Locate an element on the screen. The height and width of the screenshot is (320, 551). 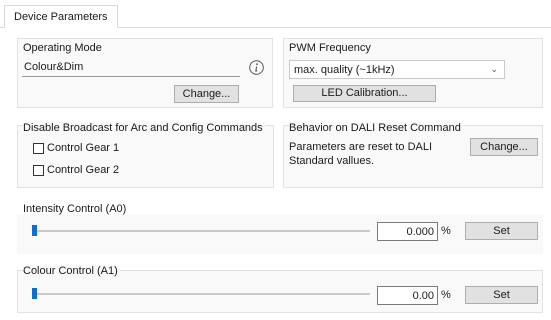
intensity-slider-thumb is located at coordinates (34, 230).